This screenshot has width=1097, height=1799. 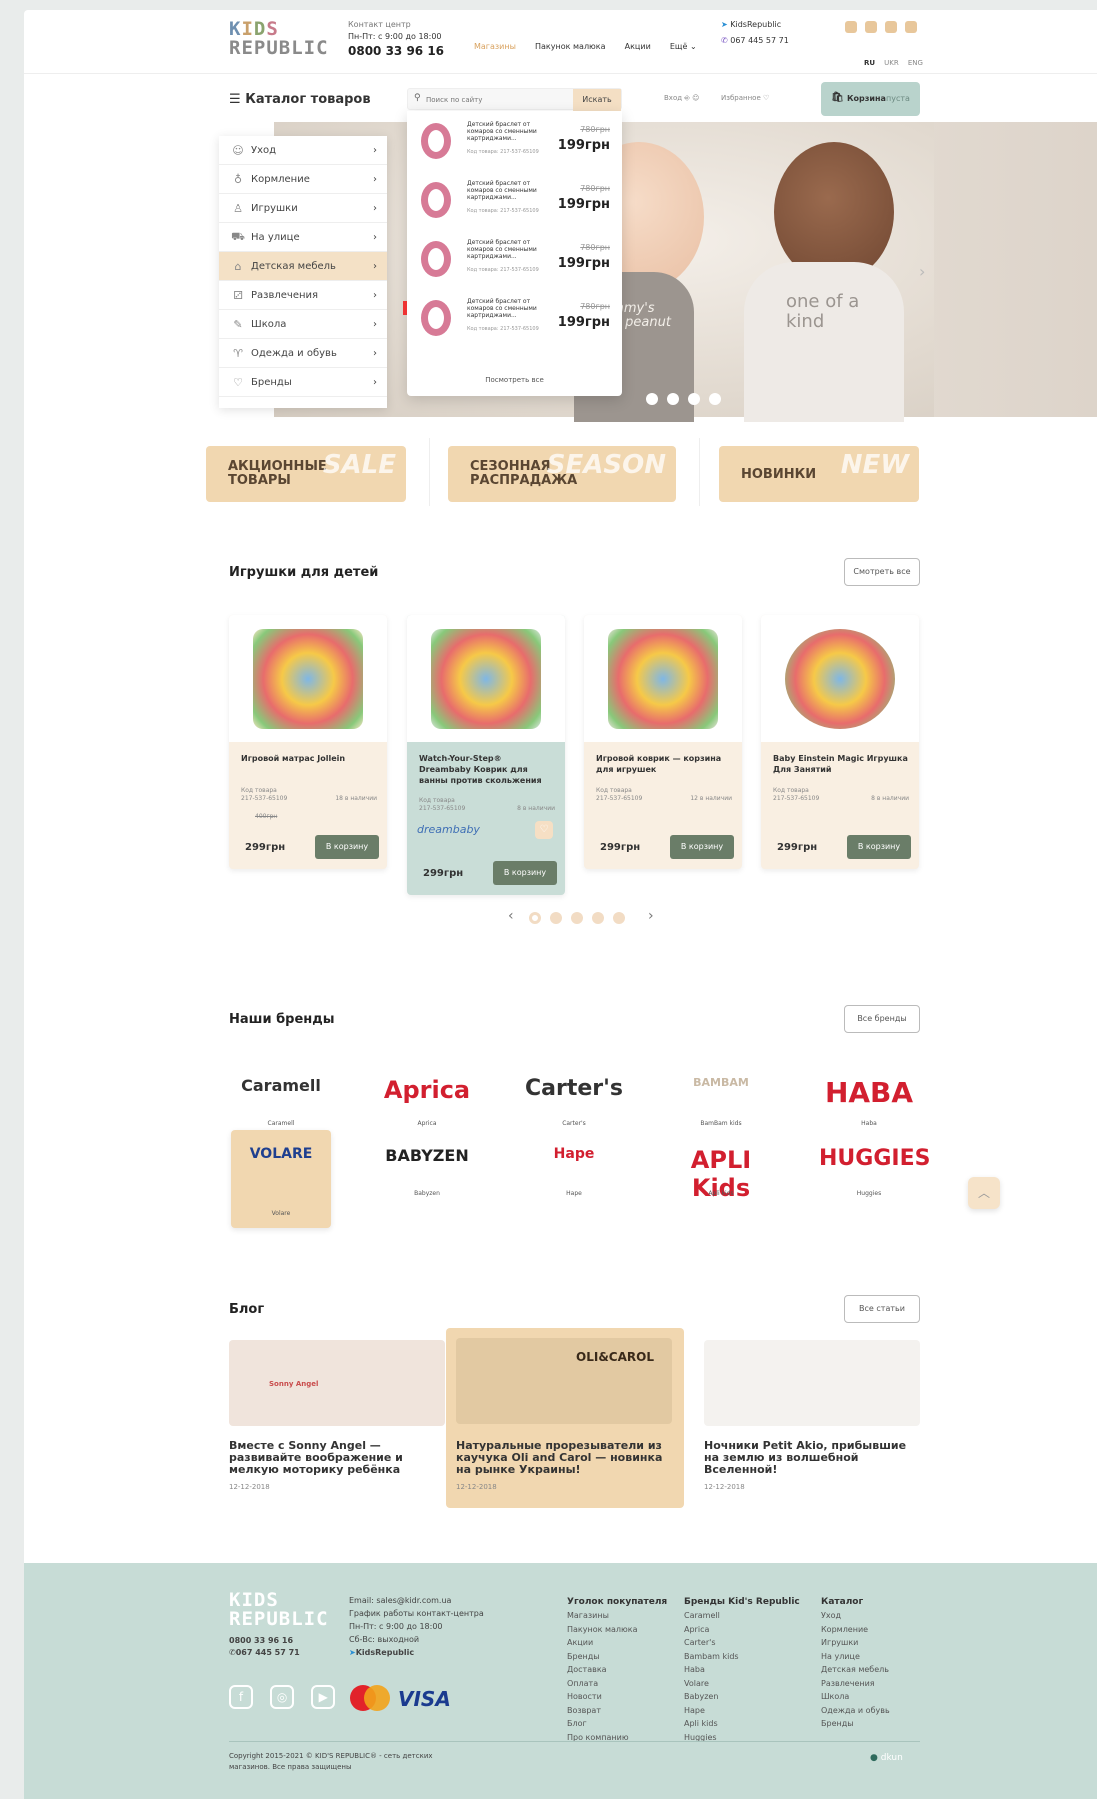 What do you see at coordinates (282, 1697) in the screenshot?
I see `instagram-icon: ◎` at bounding box center [282, 1697].